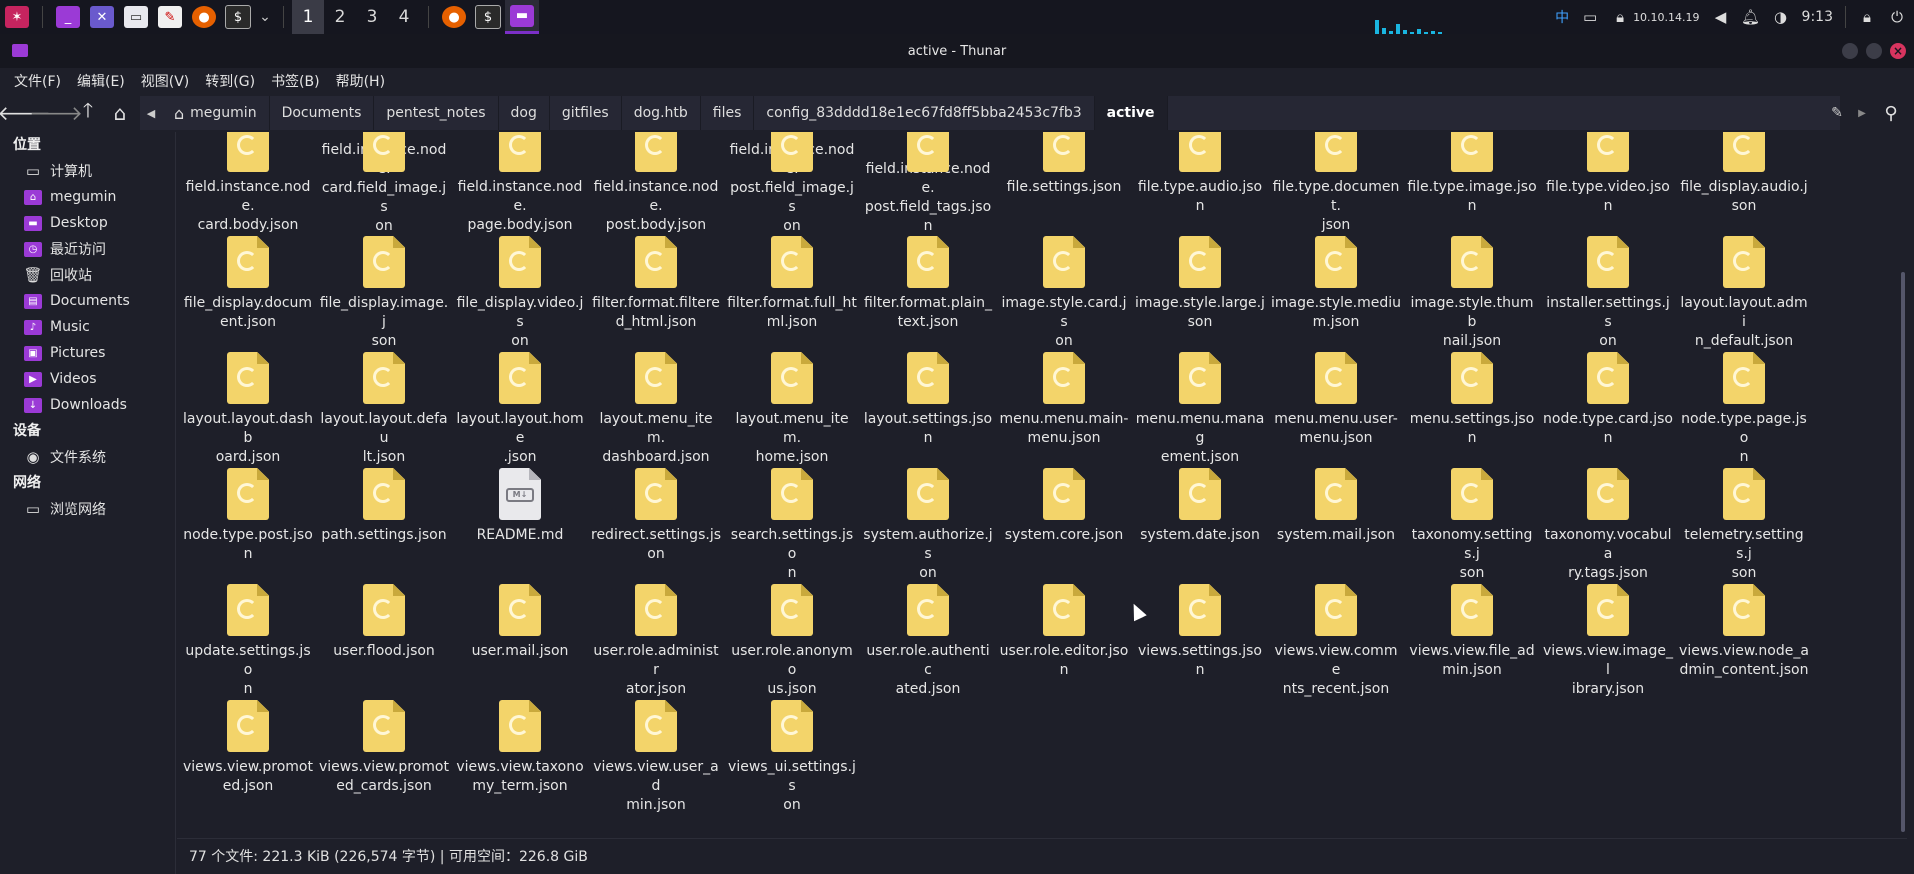 The height and width of the screenshot is (874, 1914). What do you see at coordinates (520, 294) in the screenshot?
I see `file-item: file_display.video.js on` at bounding box center [520, 294].